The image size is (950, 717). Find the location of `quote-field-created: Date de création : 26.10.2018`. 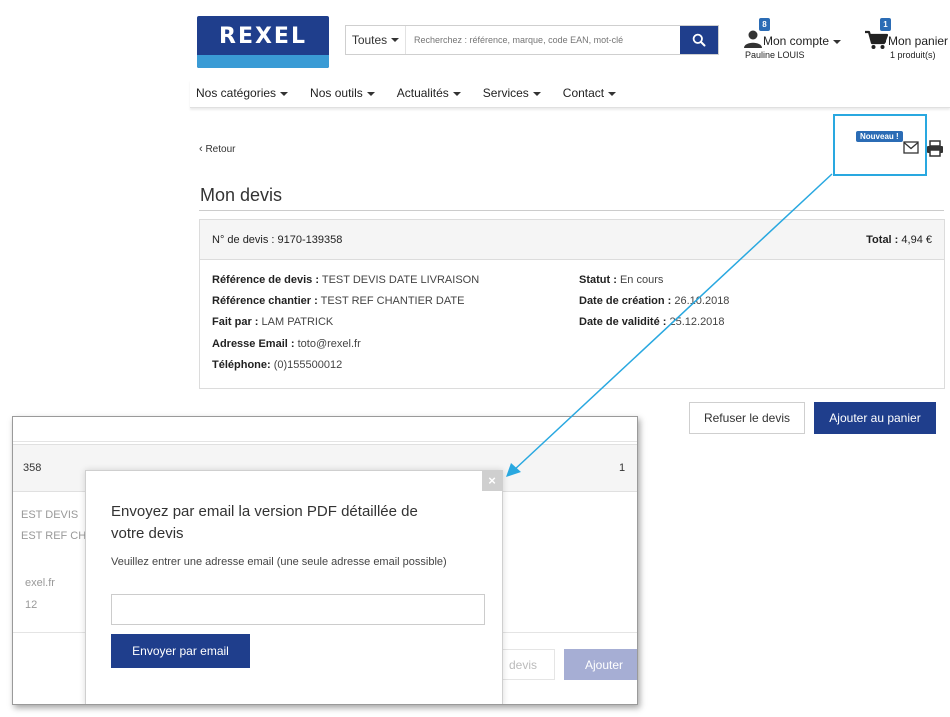

quote-field-created: Date de création : 26.10.2018 is located at coordinates (654, 301).